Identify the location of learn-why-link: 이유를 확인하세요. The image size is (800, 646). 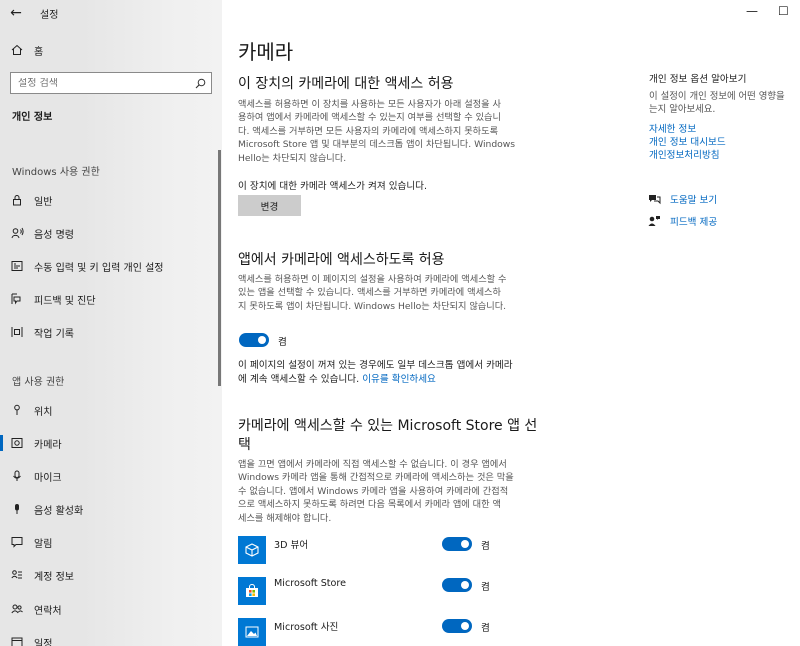
(399, 379).